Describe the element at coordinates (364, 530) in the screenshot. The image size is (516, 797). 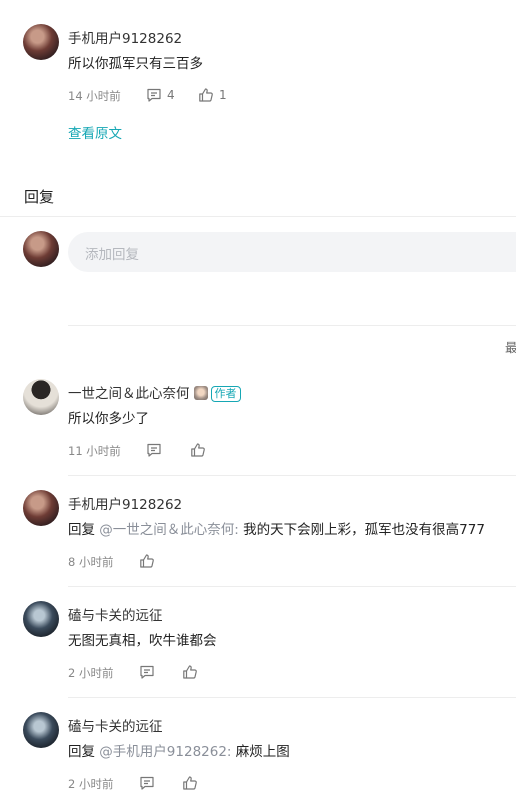
I see `reply-text: 我的天下会刚上彩，孤军也没有很高777` at that location.